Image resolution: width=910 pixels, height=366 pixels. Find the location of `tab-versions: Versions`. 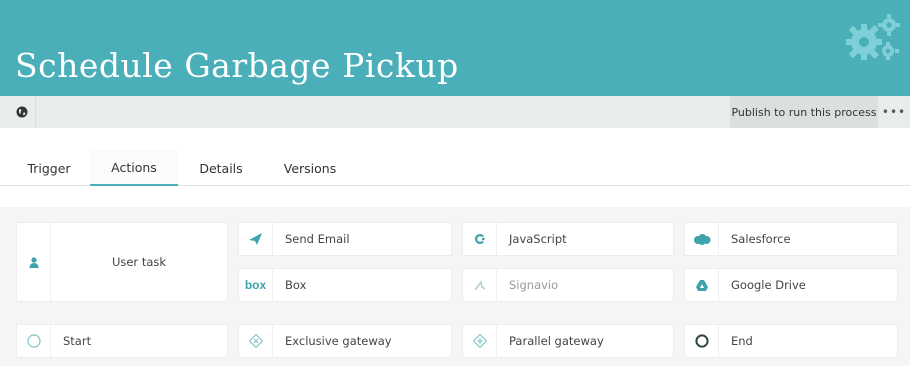

tab-versions: Versions is located at coordinates (310, 168).